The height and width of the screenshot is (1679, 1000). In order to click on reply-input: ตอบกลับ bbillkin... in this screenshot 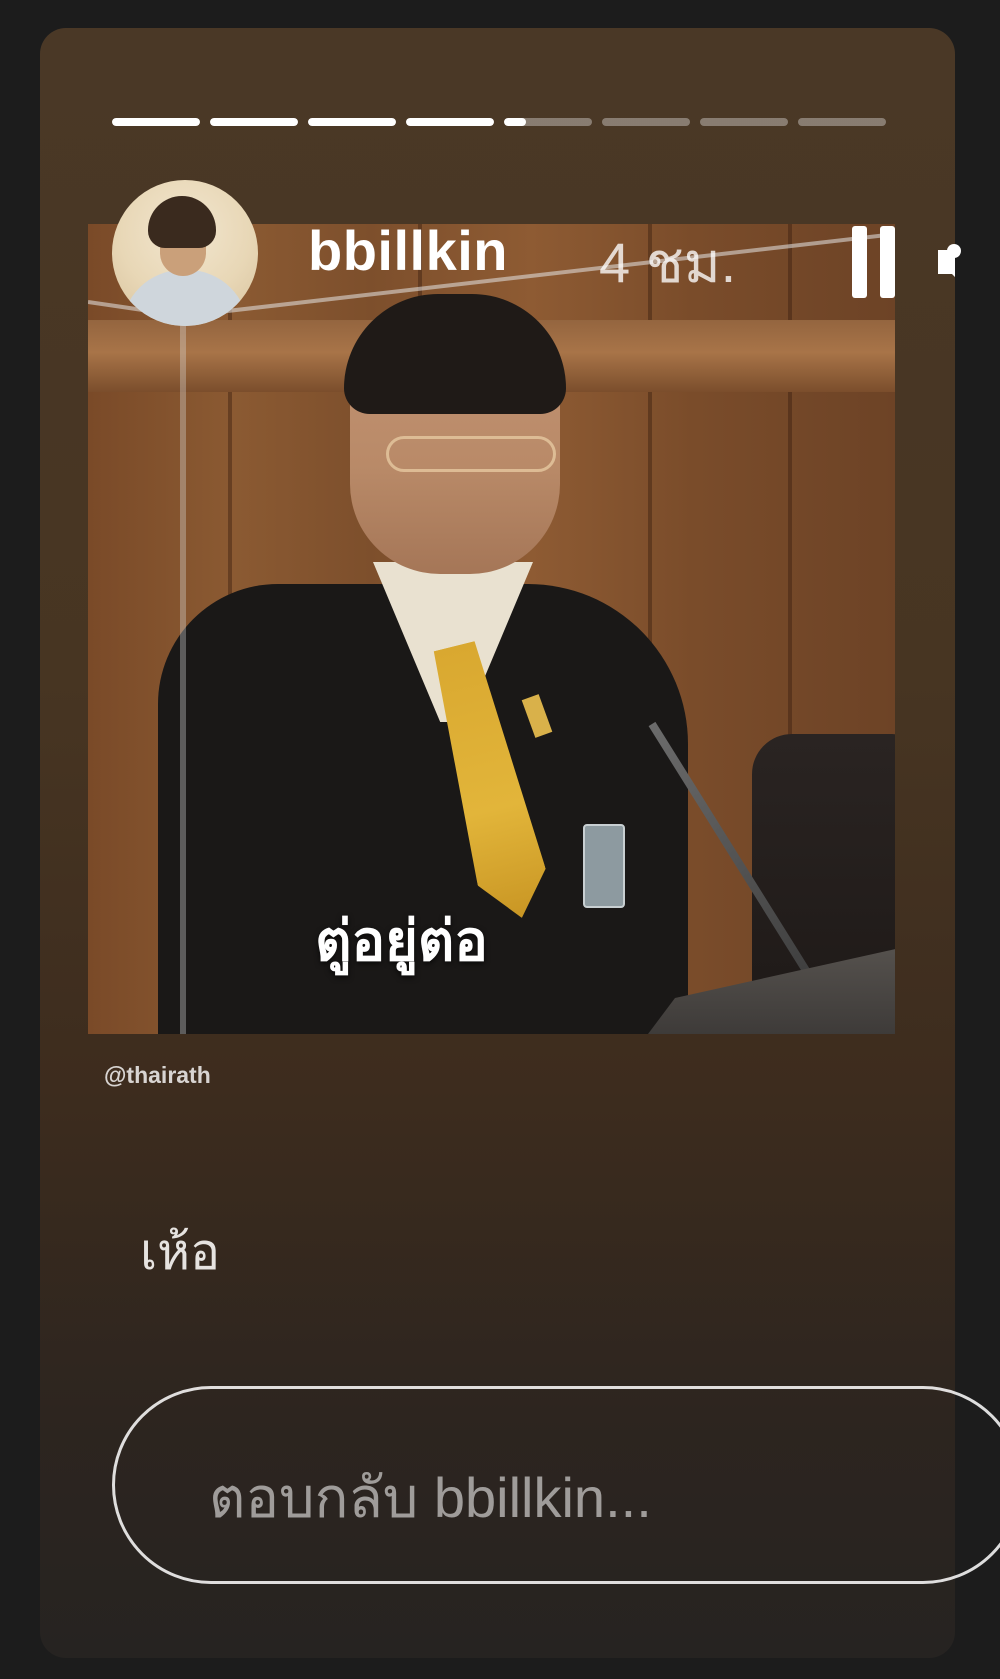, I will do `click(556, 1485)`.